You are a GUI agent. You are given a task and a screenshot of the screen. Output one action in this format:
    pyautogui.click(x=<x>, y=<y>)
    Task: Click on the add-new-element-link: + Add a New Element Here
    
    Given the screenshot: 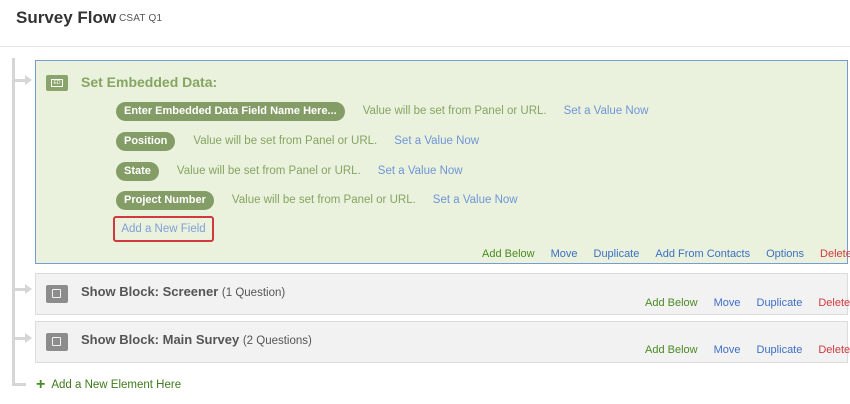 What is the action you would take?
    pyautogui.click(x=109, y=384)
    